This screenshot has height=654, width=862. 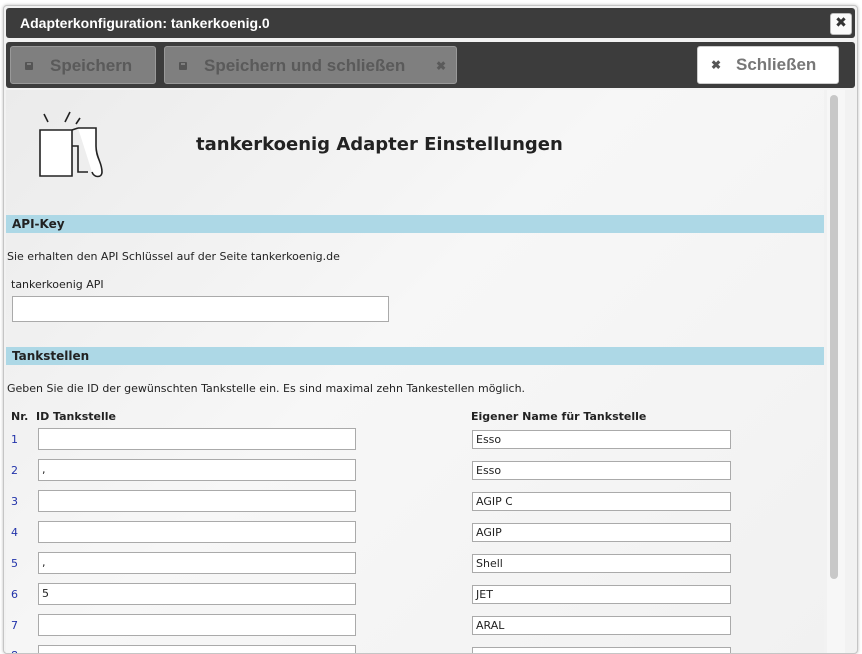 I want to click on column-header-id: ID Tankstelle, so click(x=76, y=416).